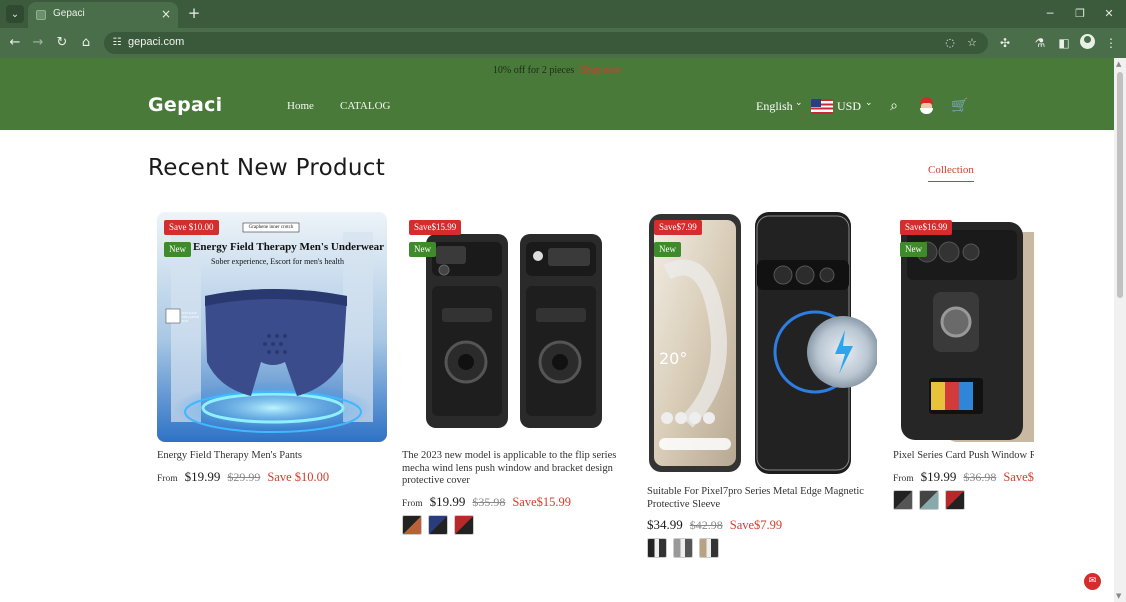  What do you see at coordinates (926, 227) in the screenshot?
I see `save-badge: Save$16.99` at bounding box center [926, 227].